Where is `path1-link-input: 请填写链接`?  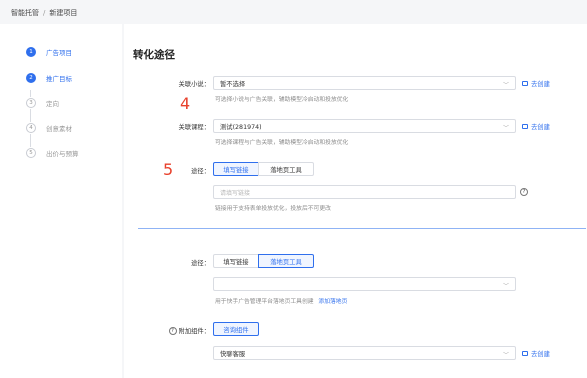
path1-link-input: 请填写链接 is located at coordinates (364, 192).